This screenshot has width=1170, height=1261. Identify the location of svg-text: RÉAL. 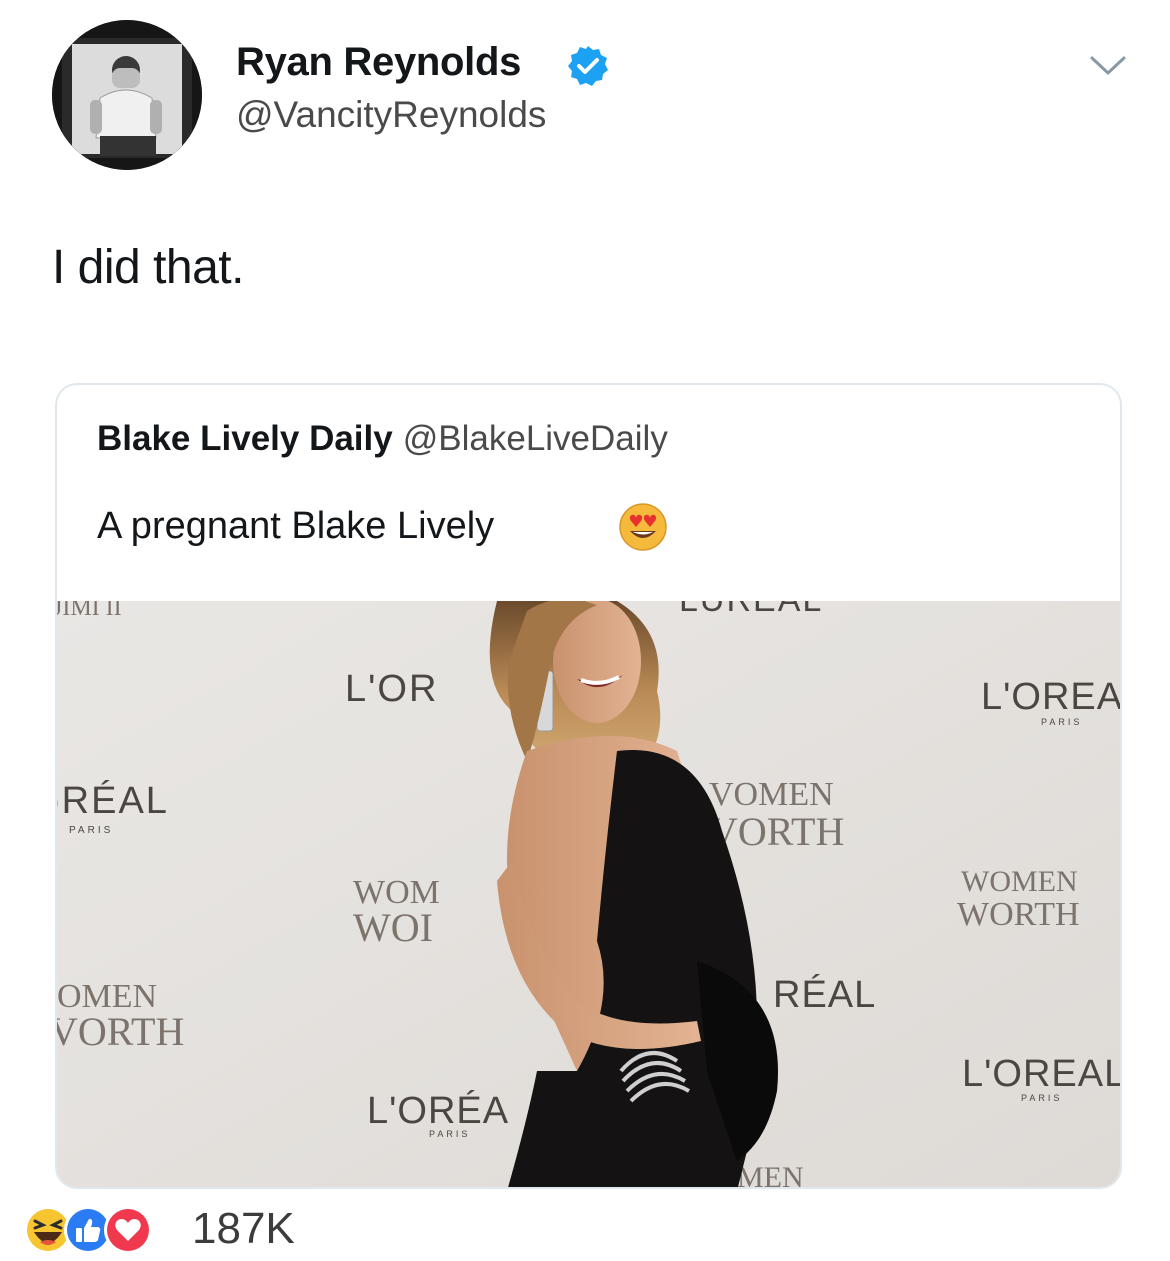
(824, 994).